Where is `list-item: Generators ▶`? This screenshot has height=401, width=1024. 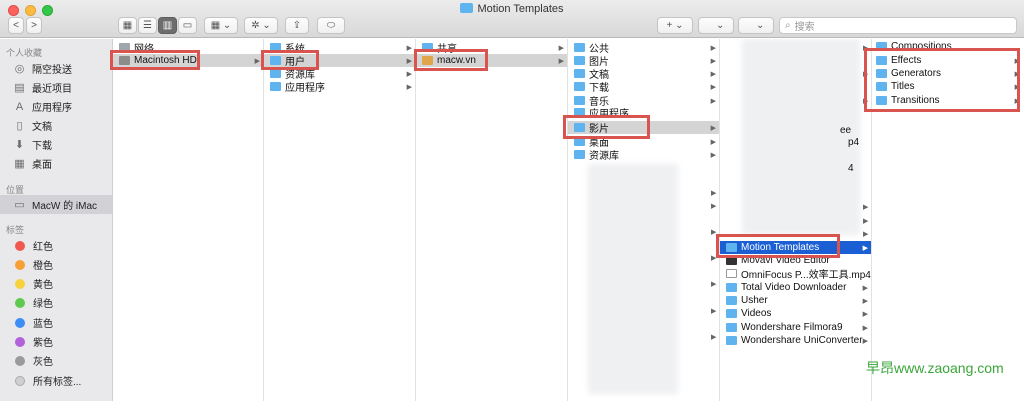 list-item: Generators ▶ is located at coordinates (947, 73).